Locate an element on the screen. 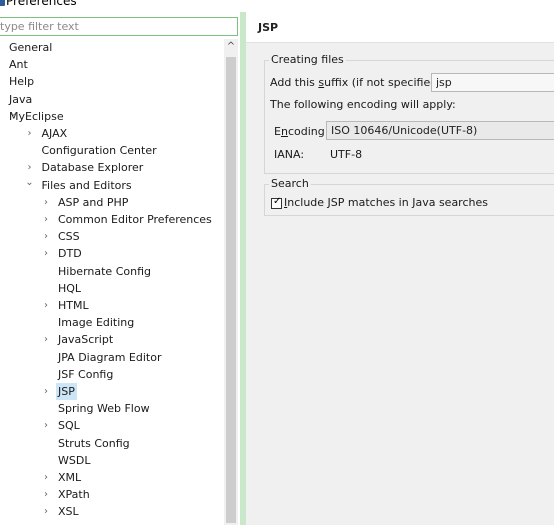  tree-item-label: WSDL is located at coordinates (74, 460).